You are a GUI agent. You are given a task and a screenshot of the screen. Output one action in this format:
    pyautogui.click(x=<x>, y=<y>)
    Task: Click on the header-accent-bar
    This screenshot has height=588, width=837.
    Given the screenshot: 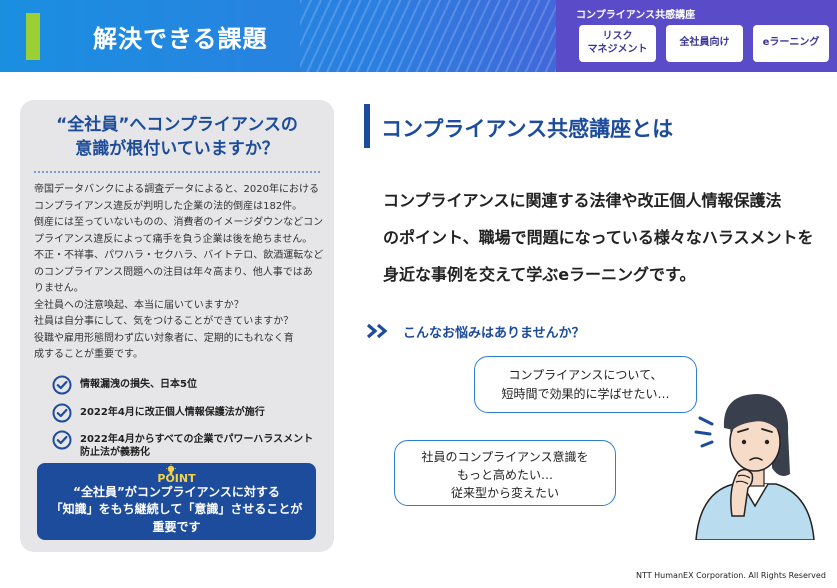 What is the action you would take?
    pyautogui.click(x=33, y=36)
    